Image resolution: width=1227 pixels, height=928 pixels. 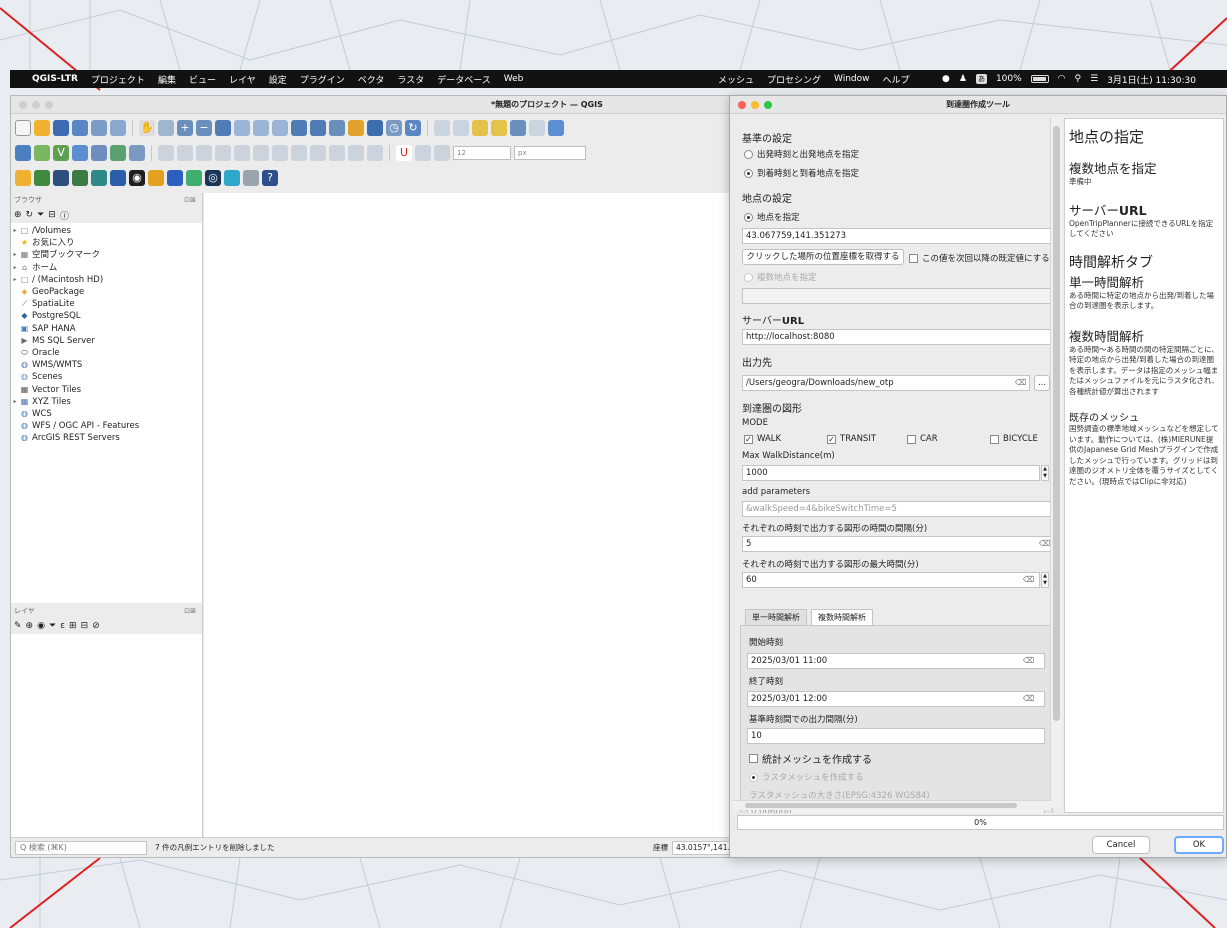 What do you see at coordinates (280, 153) in the screenshot?
I see `delete-selected-icon` at bounding box center [280, 153].